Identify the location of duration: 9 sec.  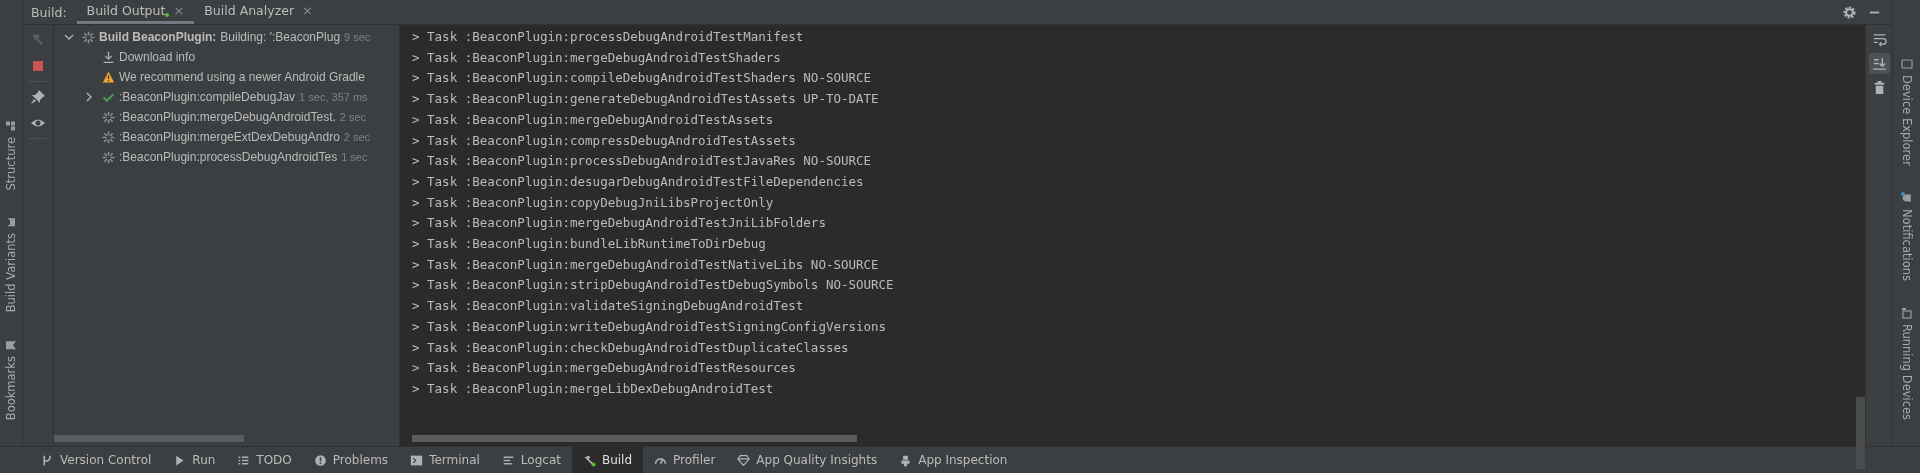
(357, 37).